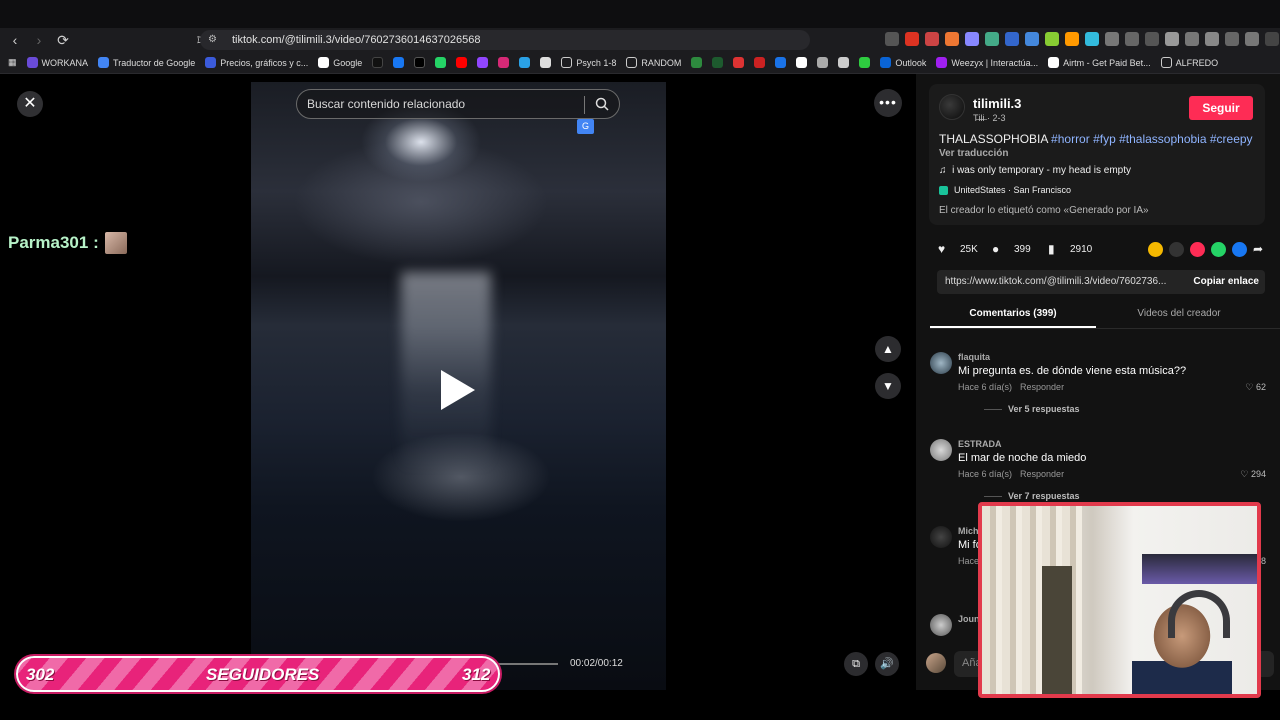  I want to click on reload-icon: ⟳, so click(63, 40).